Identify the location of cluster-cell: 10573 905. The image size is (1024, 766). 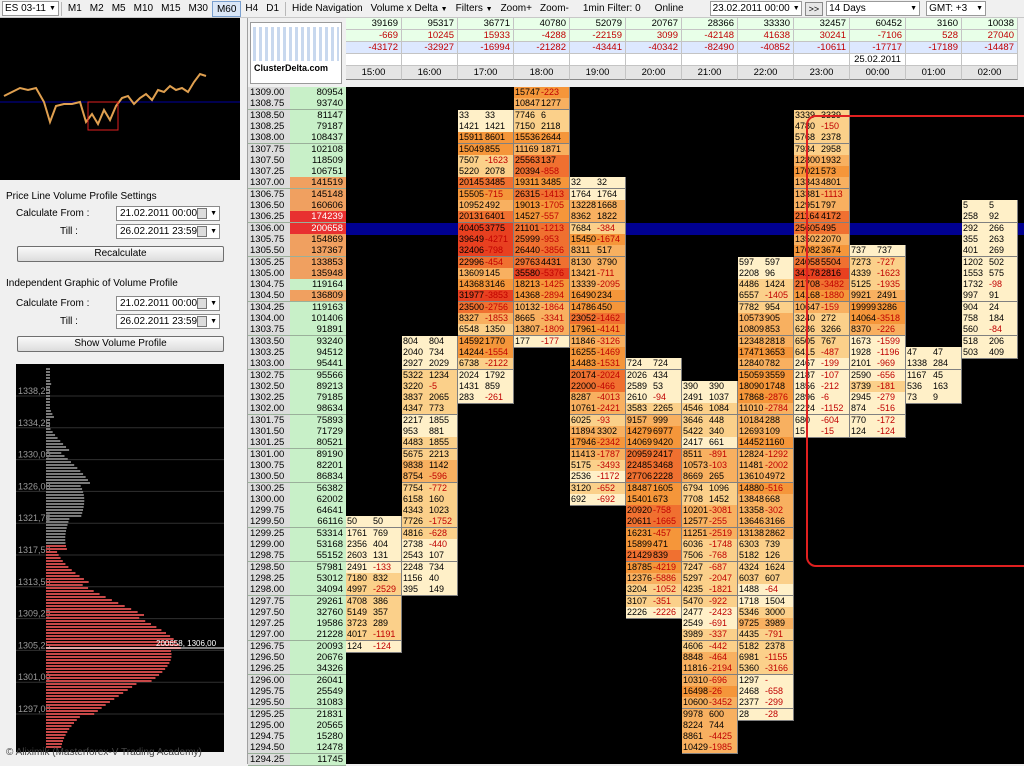
(766, 319).